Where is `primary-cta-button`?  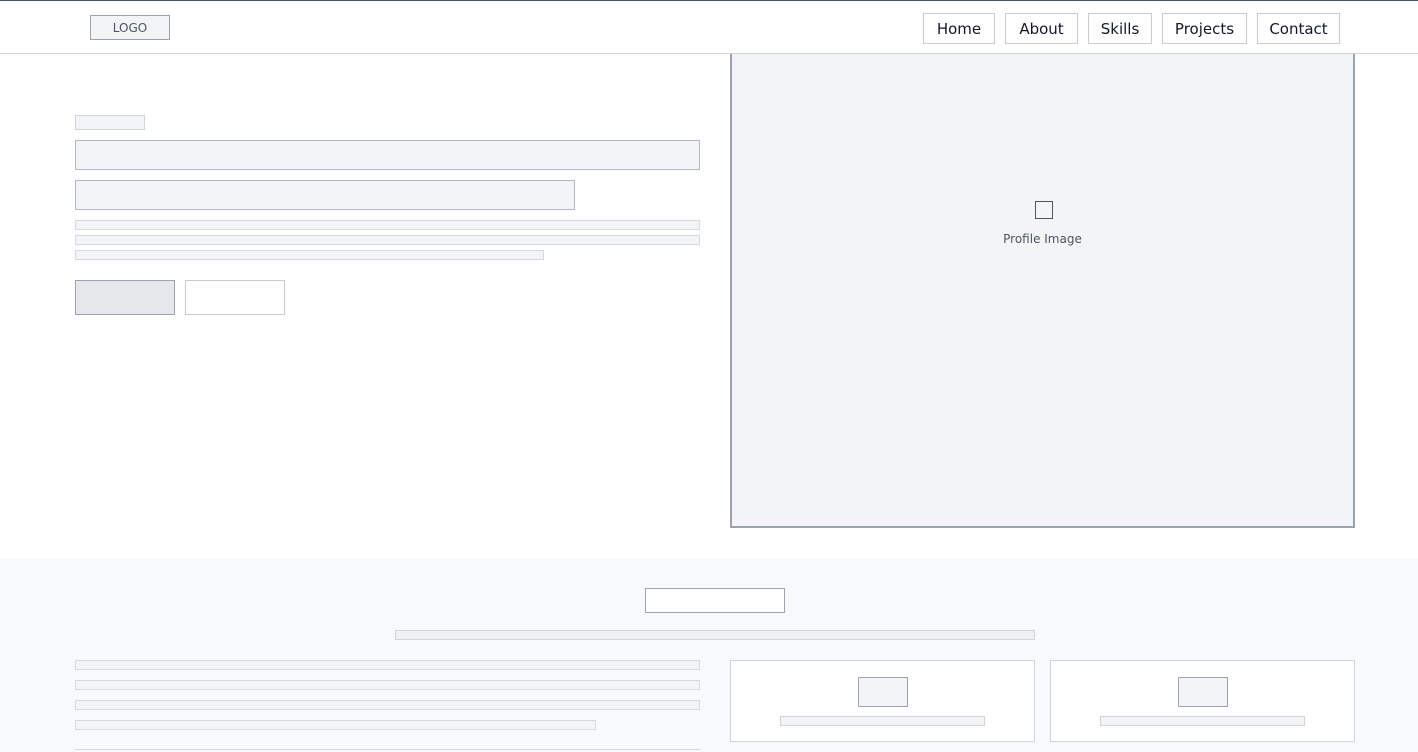 primary-cta-button is located at coordinates (125, 297).